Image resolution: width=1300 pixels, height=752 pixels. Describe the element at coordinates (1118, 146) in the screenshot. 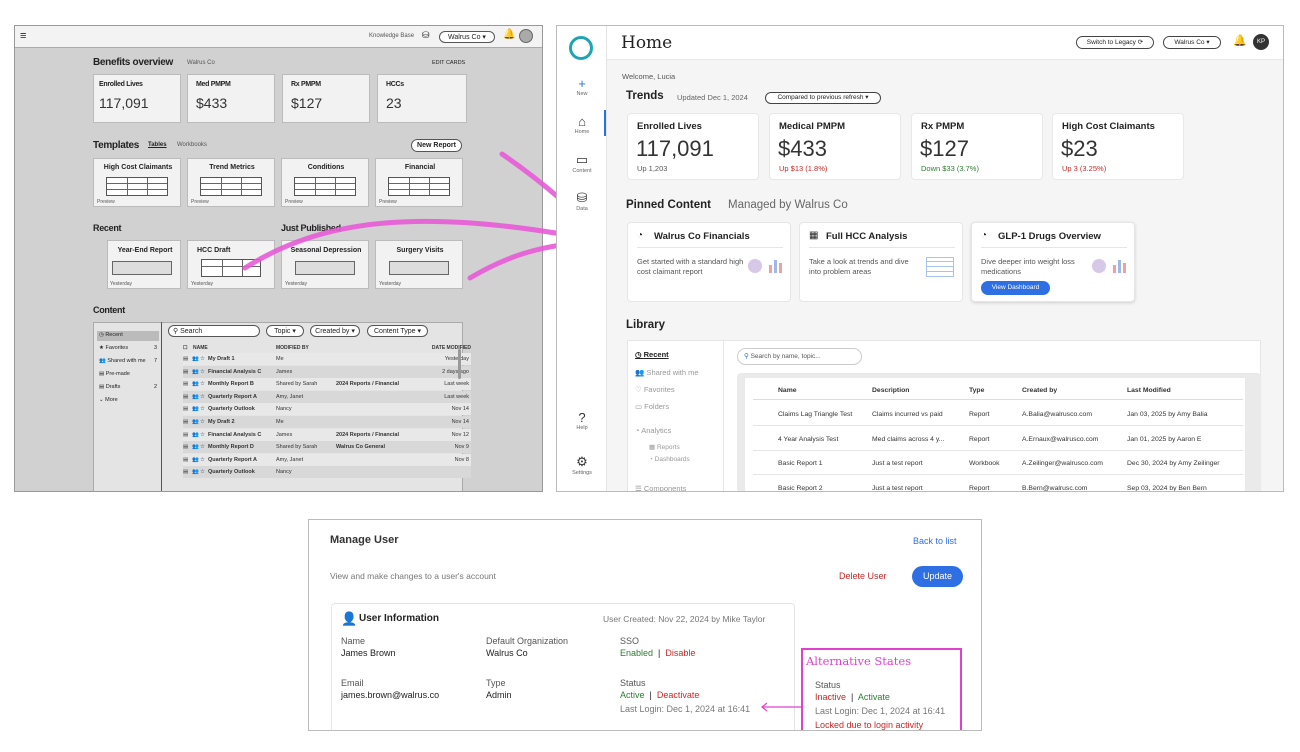

I see `metric-hcc: High Cost Claimants $23 Up 3 (3.25%)` at that location.